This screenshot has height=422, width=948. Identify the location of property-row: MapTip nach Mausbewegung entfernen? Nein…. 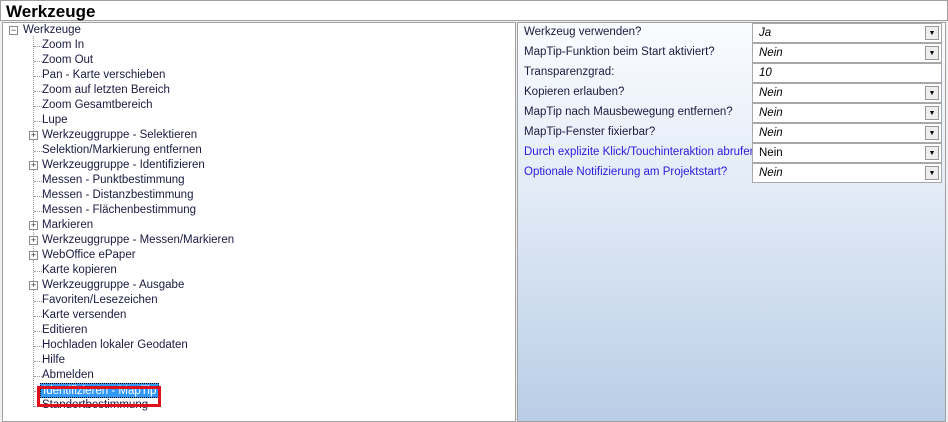
(732, 113).